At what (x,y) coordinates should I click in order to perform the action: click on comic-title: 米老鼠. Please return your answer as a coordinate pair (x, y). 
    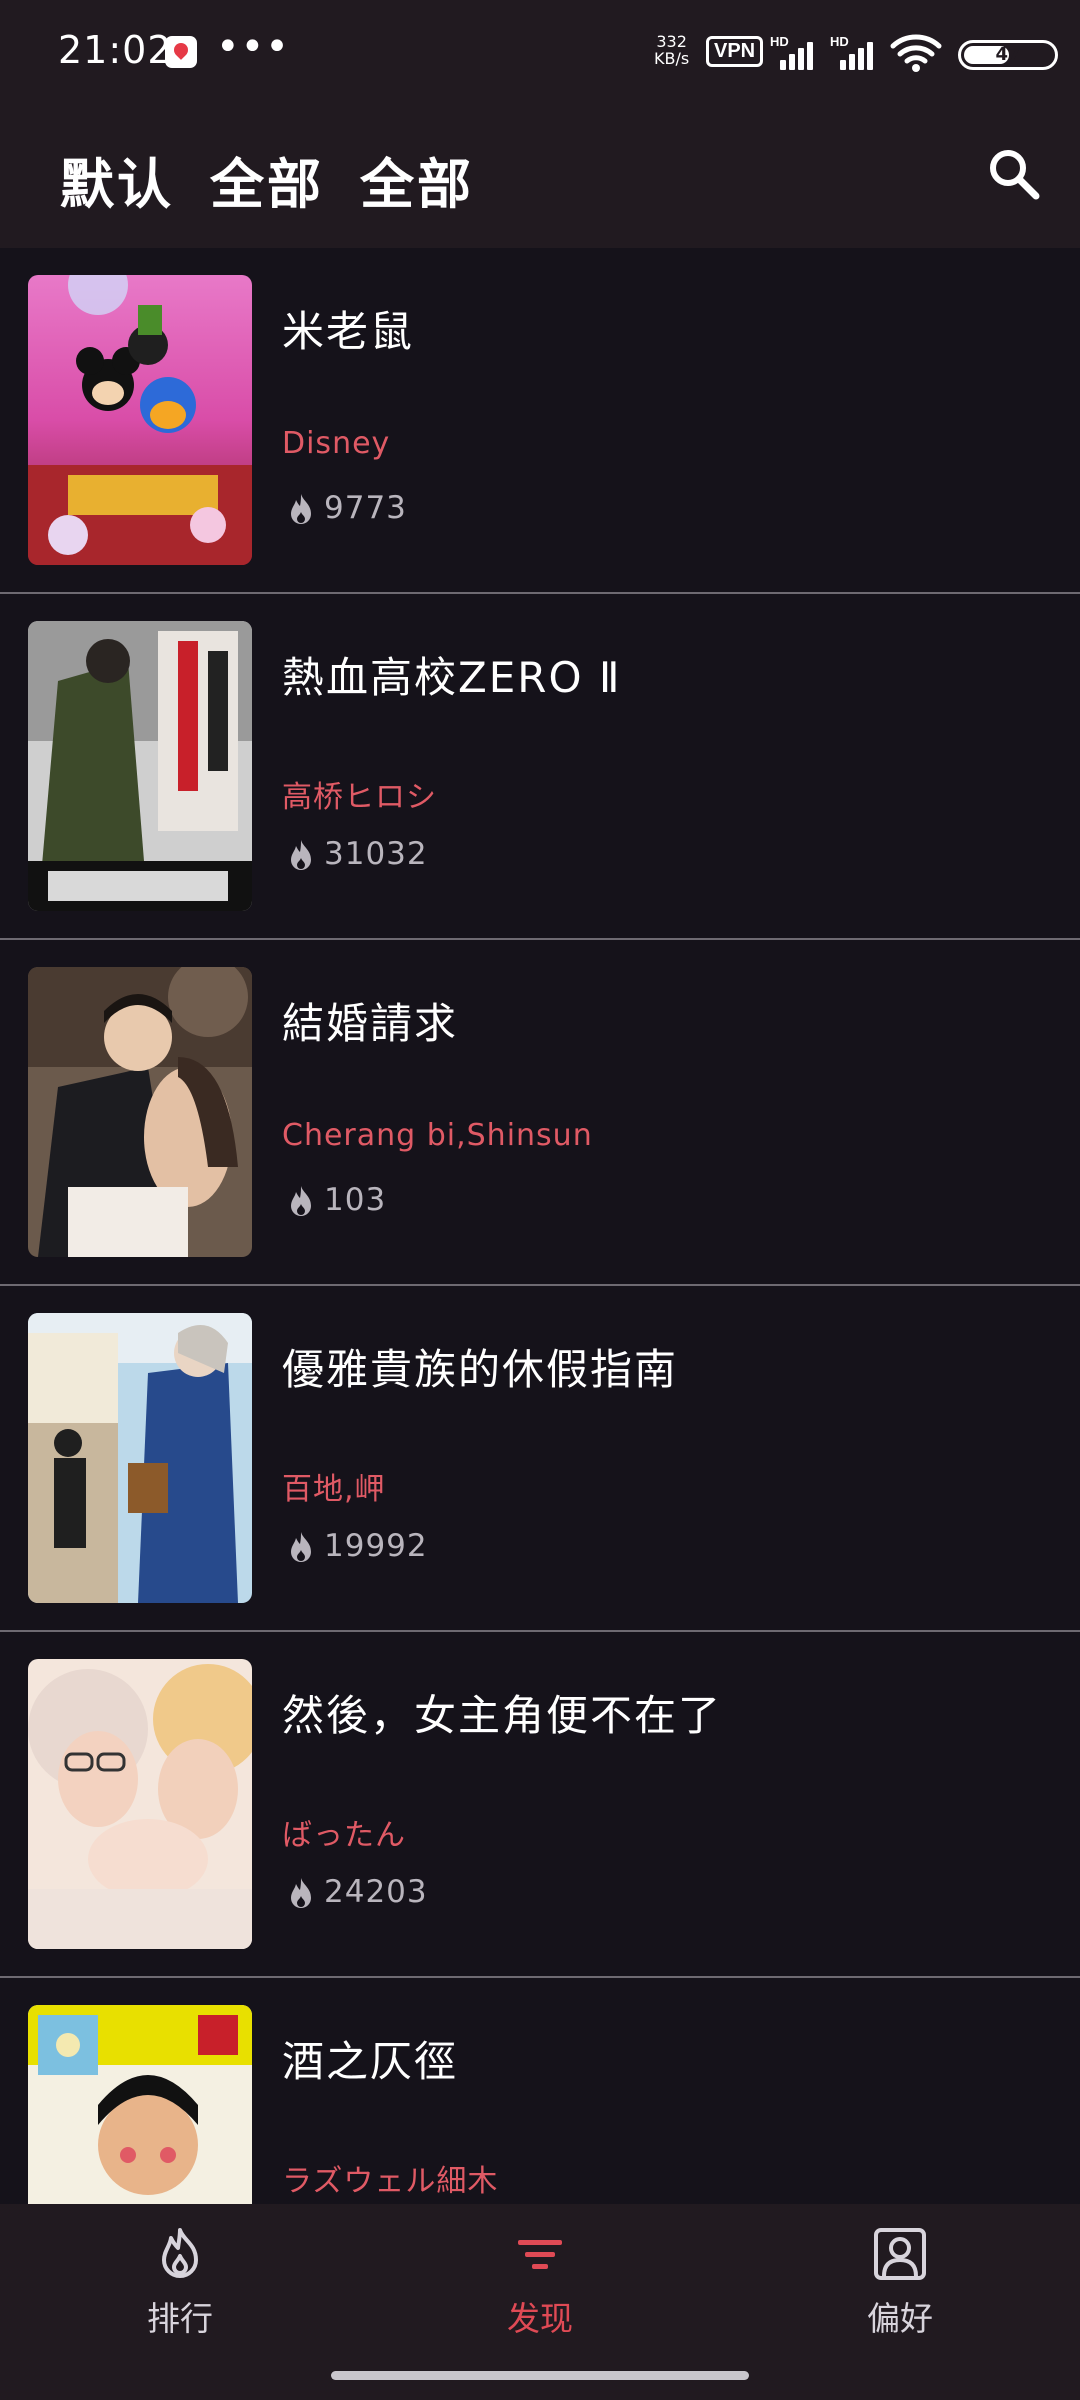
    Looking at the image, I should click on (348, 331).